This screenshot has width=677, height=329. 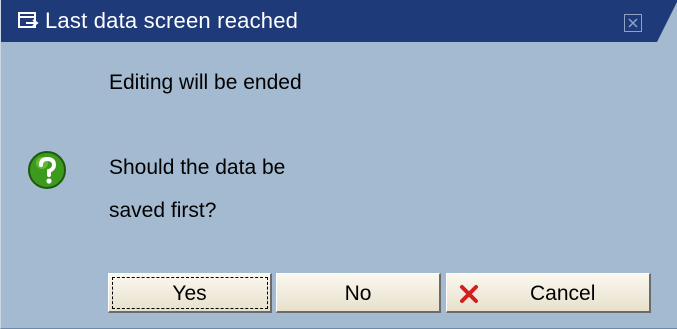 I want to click on question-icon, so click(x=47, y=170).